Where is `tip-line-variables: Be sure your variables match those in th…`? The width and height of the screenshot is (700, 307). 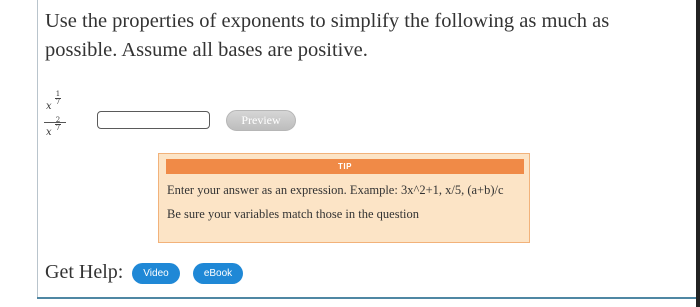 tip-line-variables: Be sure your variables match those in th… is located at coordinates (293, 214).